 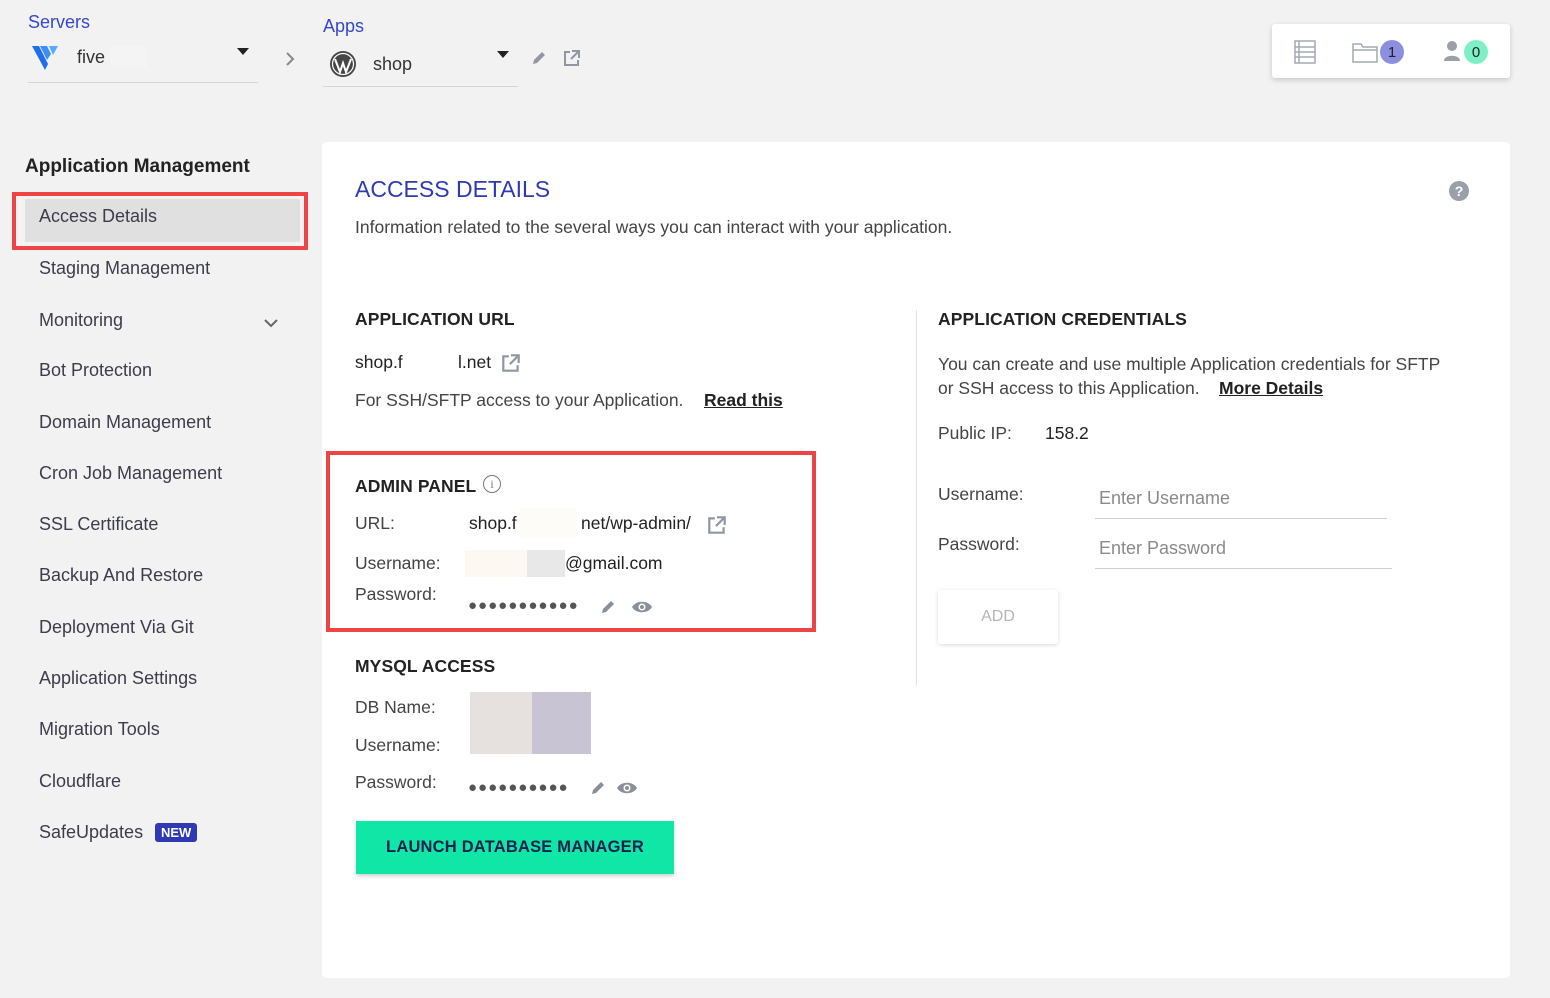 I want to click on top-right-toolbar: 1 0, so click(x=1391, y=51).